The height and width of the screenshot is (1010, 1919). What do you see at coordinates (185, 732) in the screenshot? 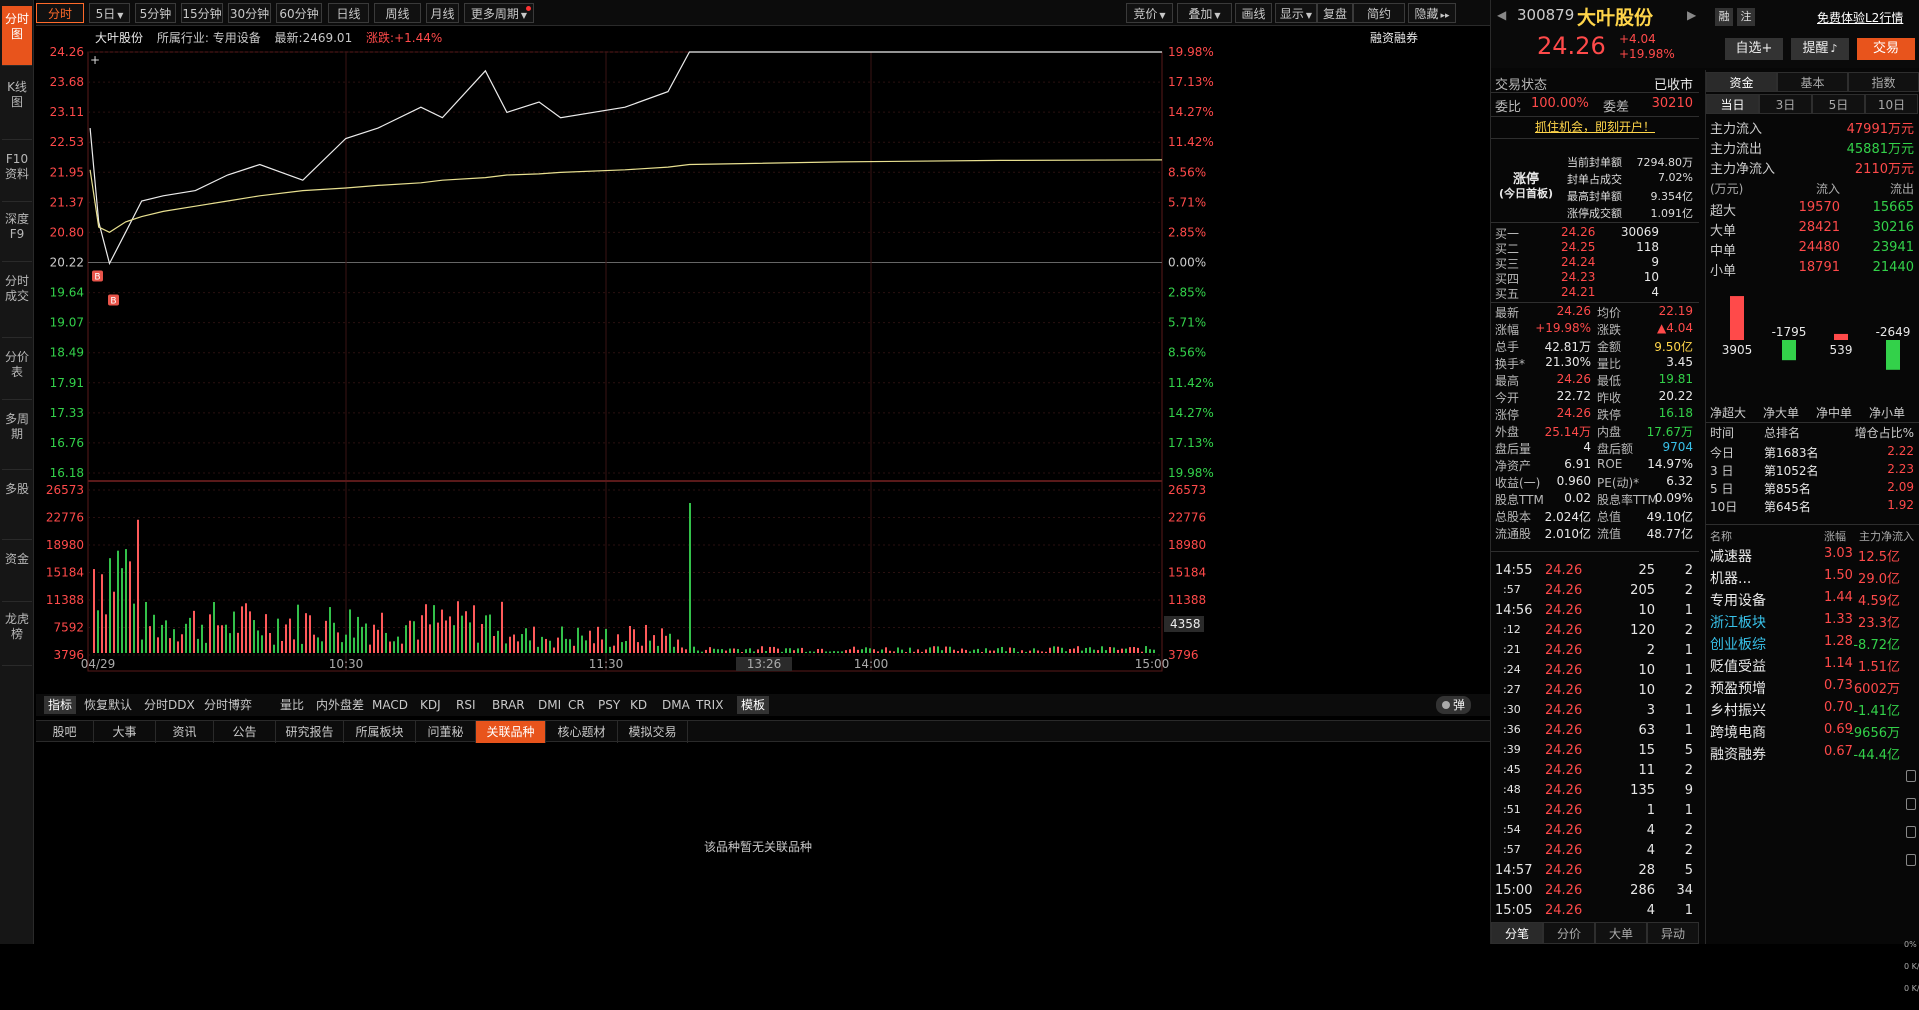
I see `info-tab-2: 资讯` at bounding box center [185, 732].